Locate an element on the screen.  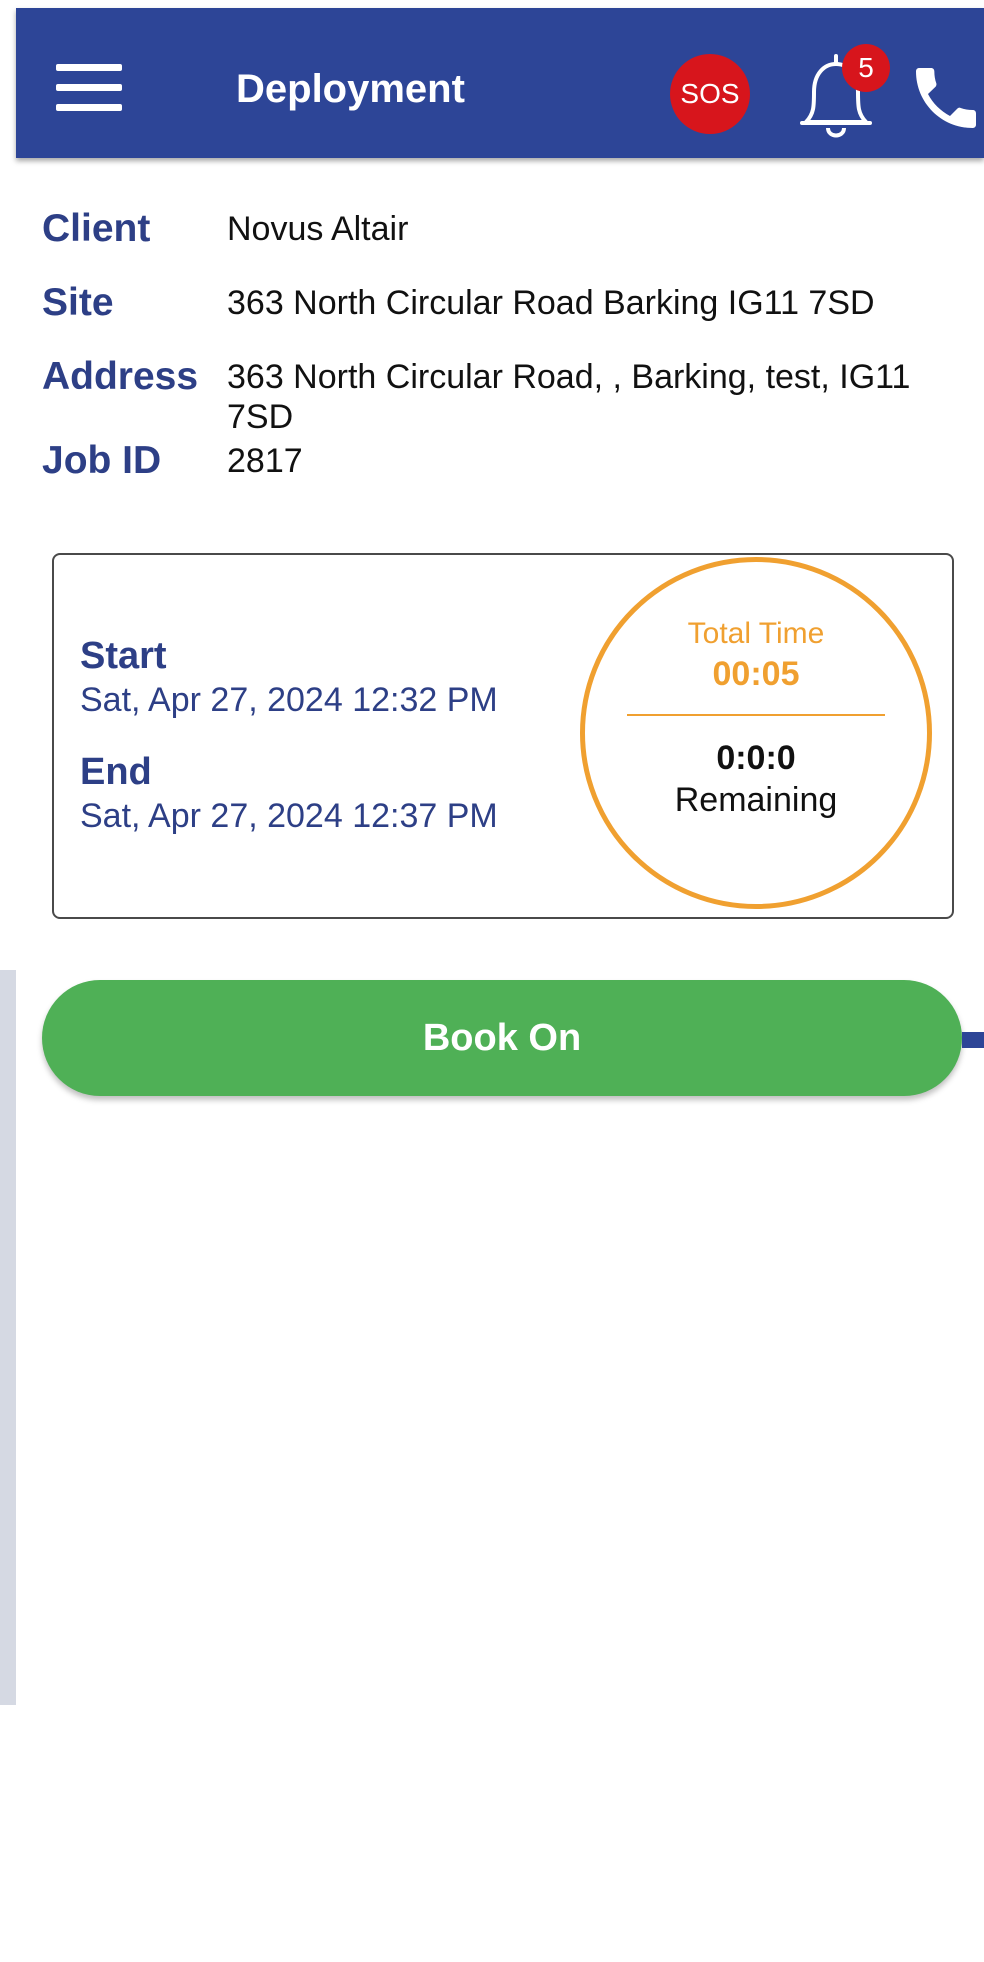
remaining-label: Remaining is located at coordinates (756, 800).